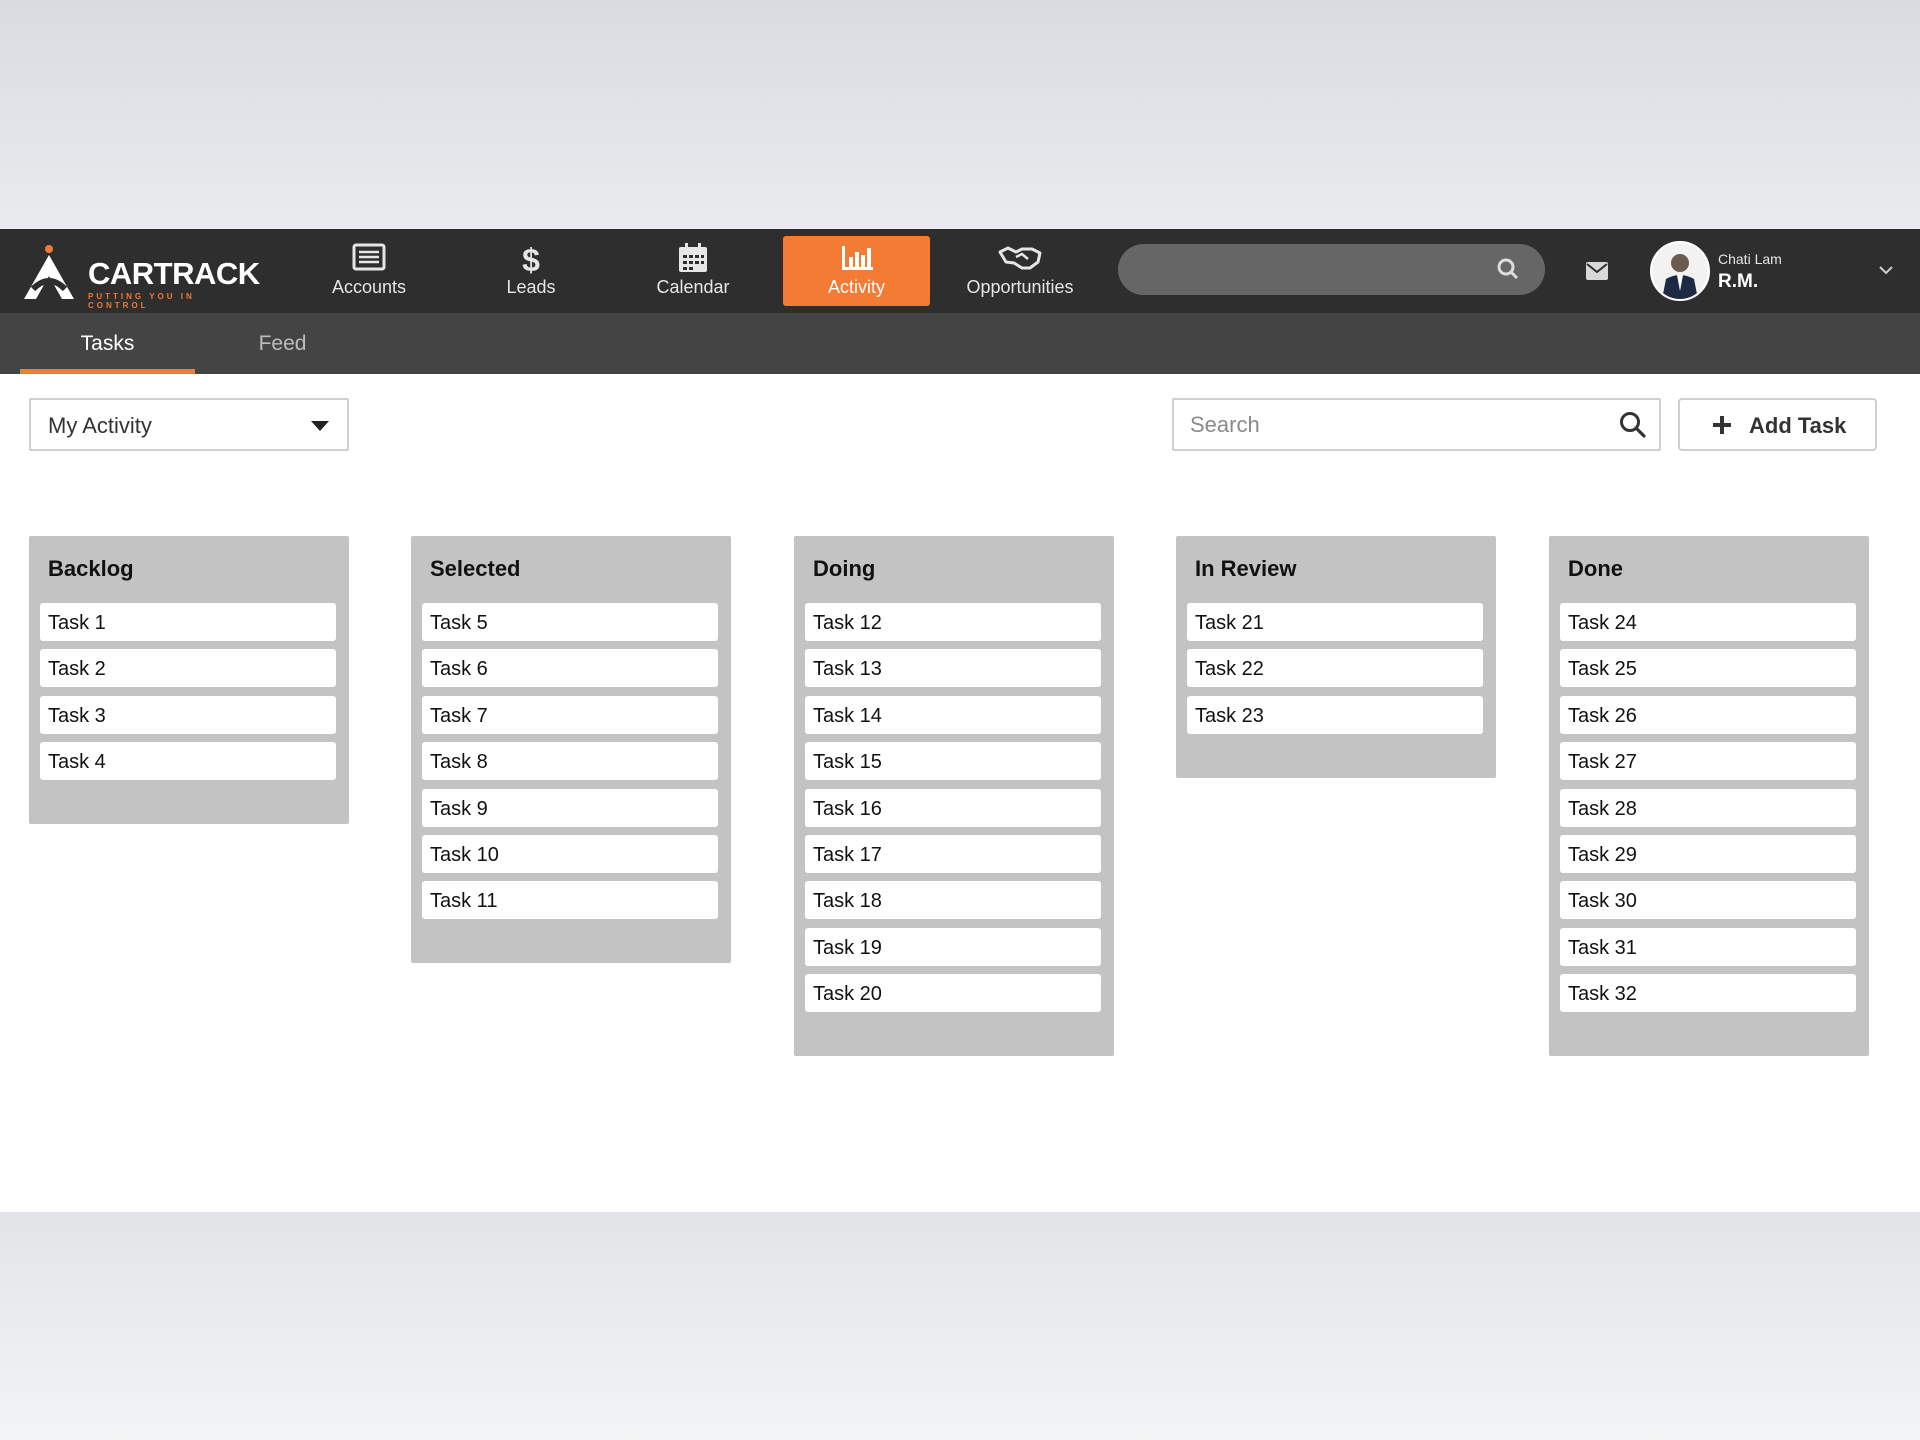  Describe the element at coordinates (847, 855) in the screenshot. I see `task-card-label: Task 17` at that location.